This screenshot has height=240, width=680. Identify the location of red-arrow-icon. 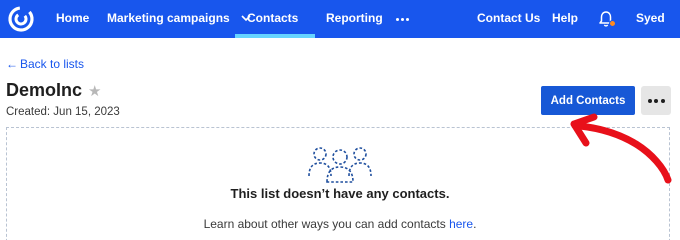
(620, 150).